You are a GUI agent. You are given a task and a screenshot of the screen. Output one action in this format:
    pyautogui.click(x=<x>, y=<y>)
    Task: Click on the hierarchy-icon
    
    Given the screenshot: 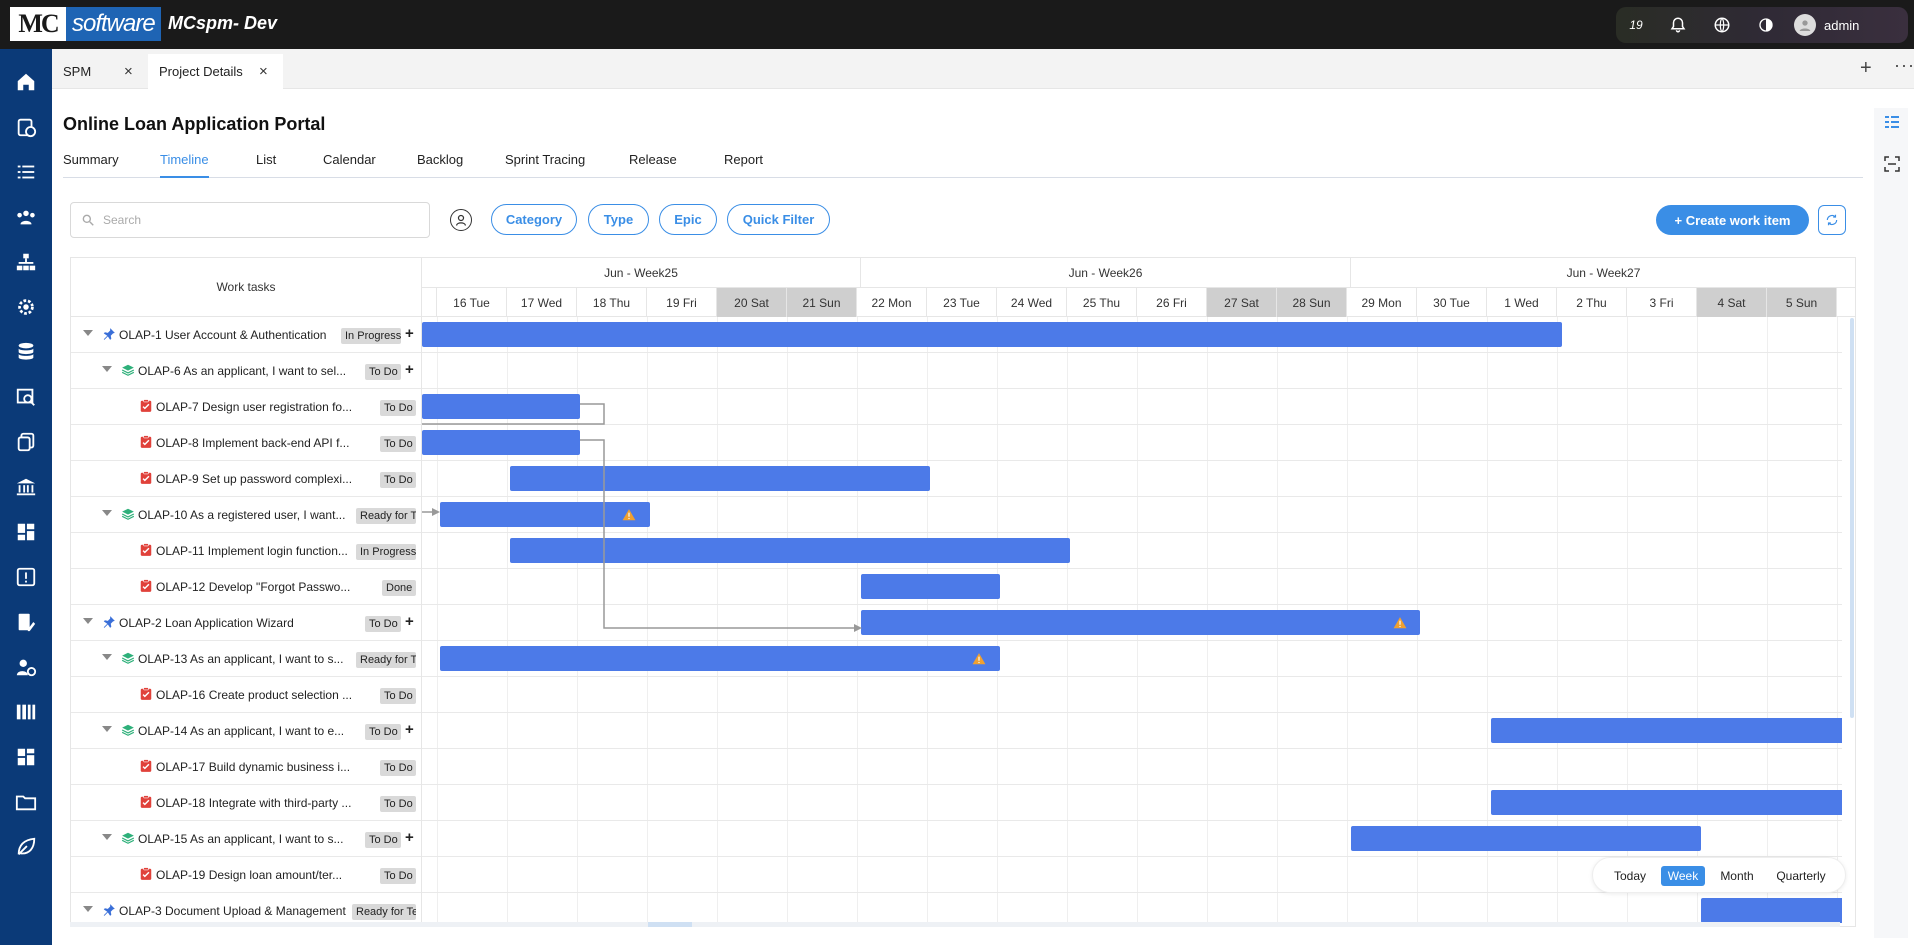 What is the action you would take?
    pyautogui.click(x=26, y=262)
    